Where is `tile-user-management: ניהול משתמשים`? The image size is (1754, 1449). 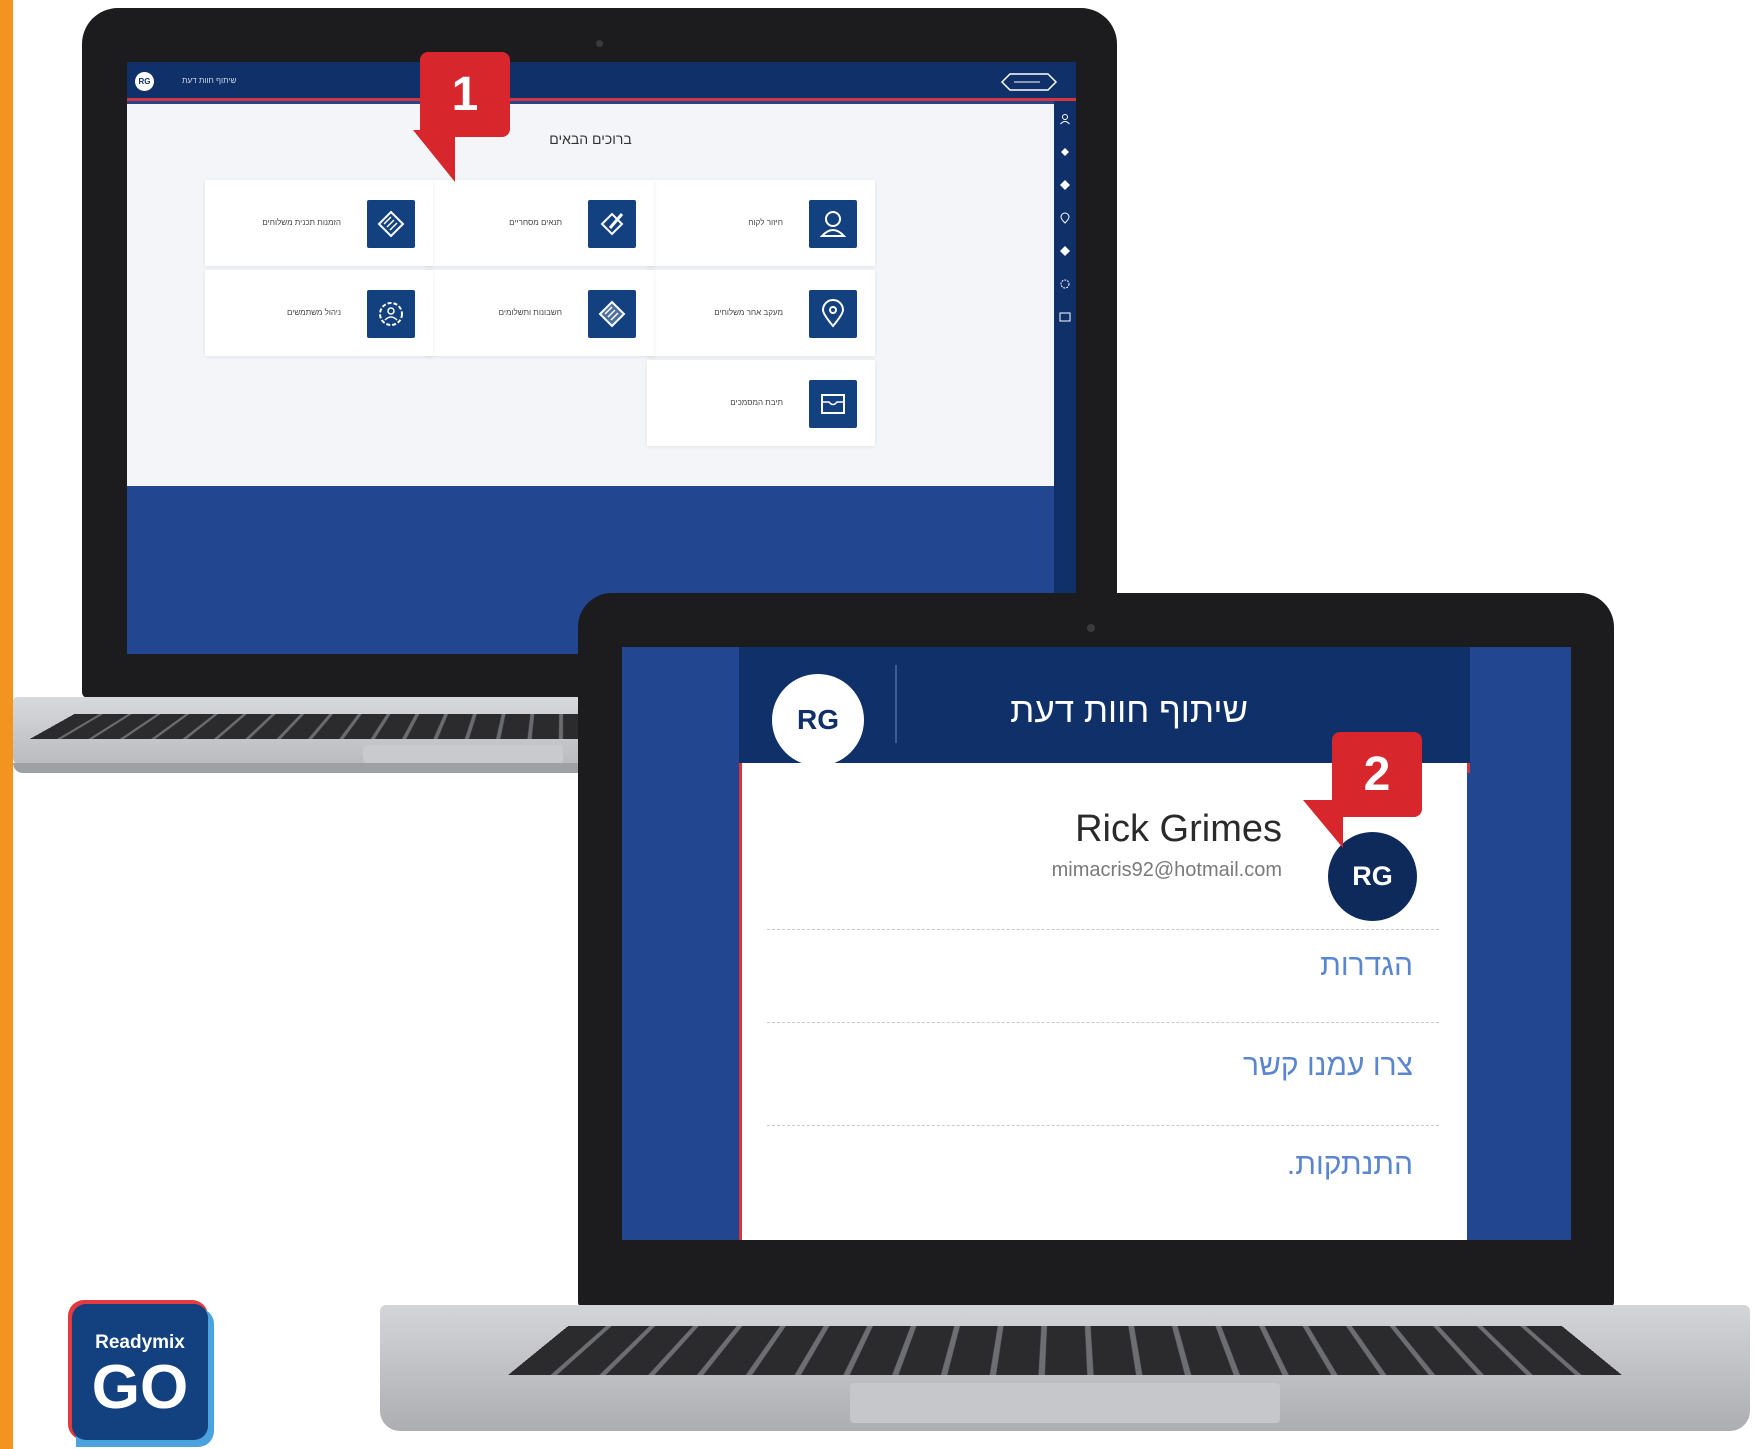 tile-user-management: ניהול משתמשים is located at coordinates (319, 313).